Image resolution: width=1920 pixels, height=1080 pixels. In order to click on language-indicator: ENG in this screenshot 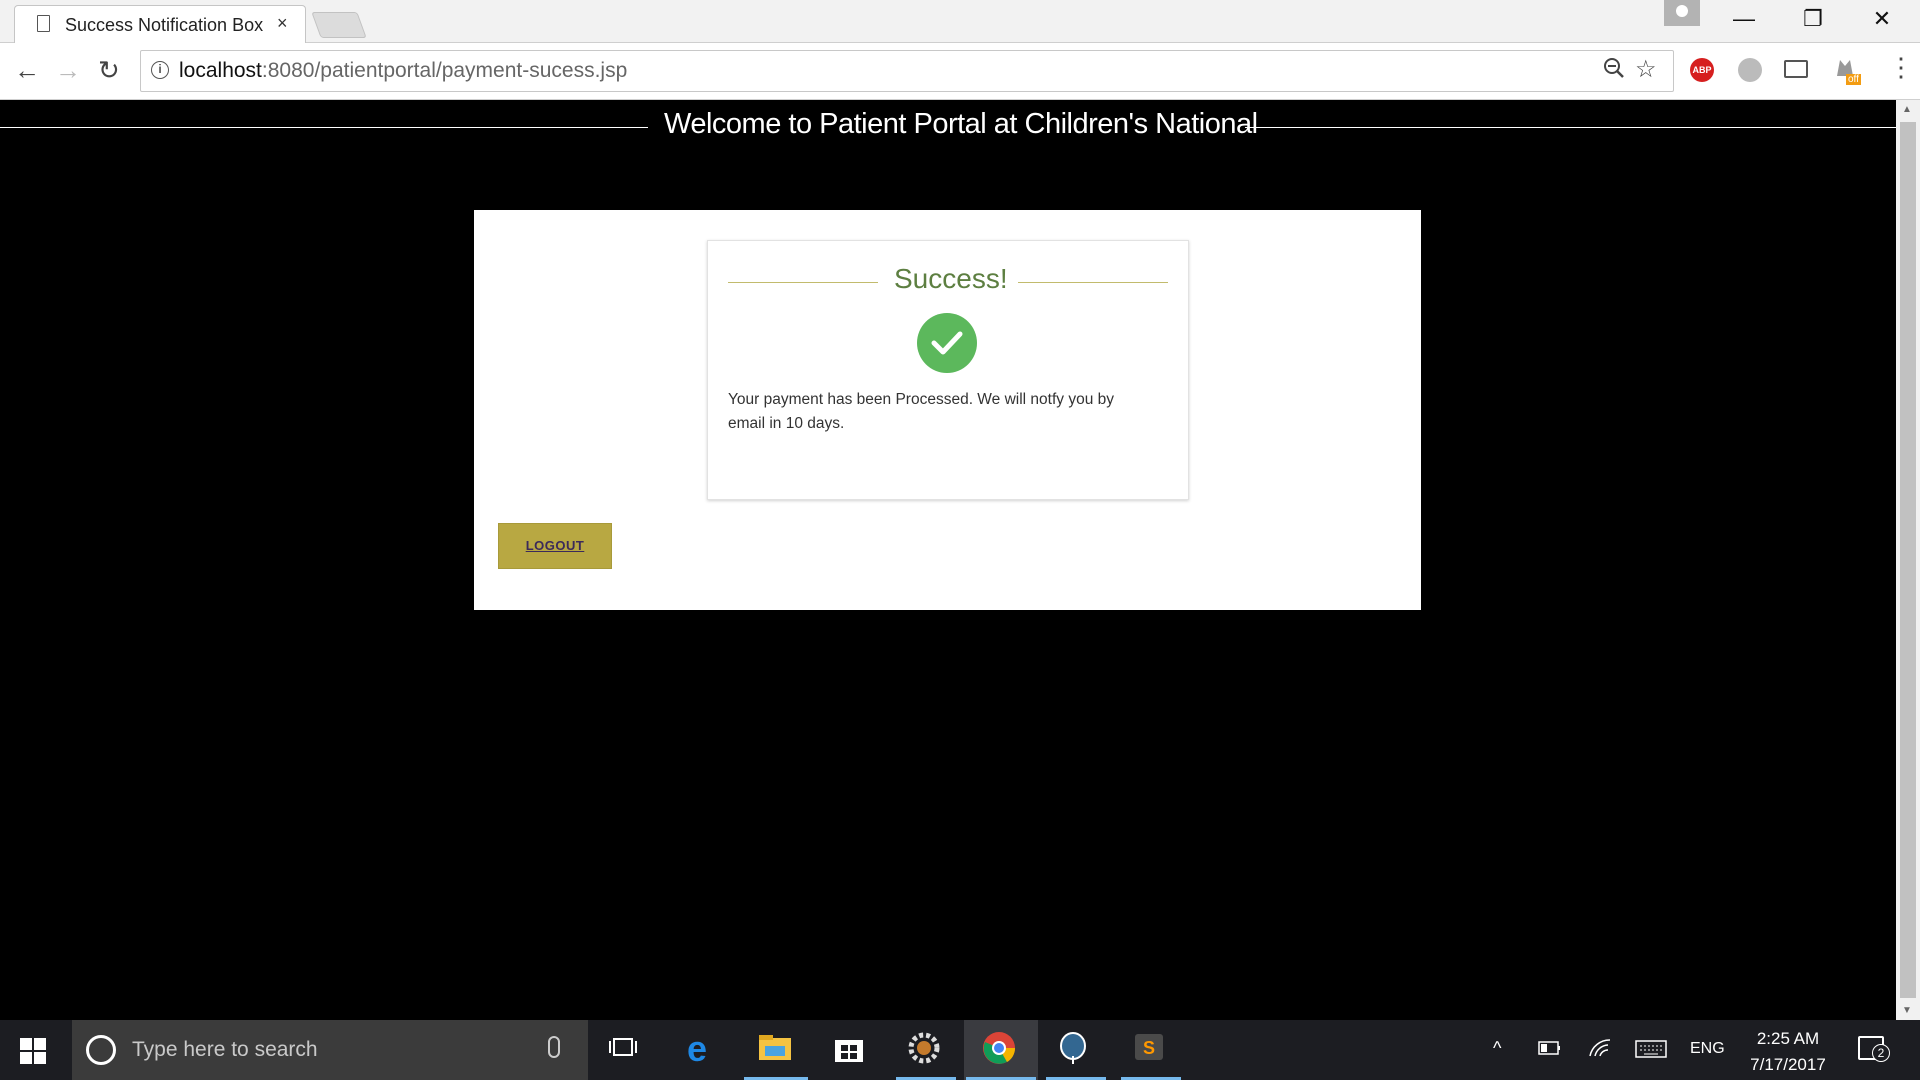, I will do `click(1707, 1049)`.